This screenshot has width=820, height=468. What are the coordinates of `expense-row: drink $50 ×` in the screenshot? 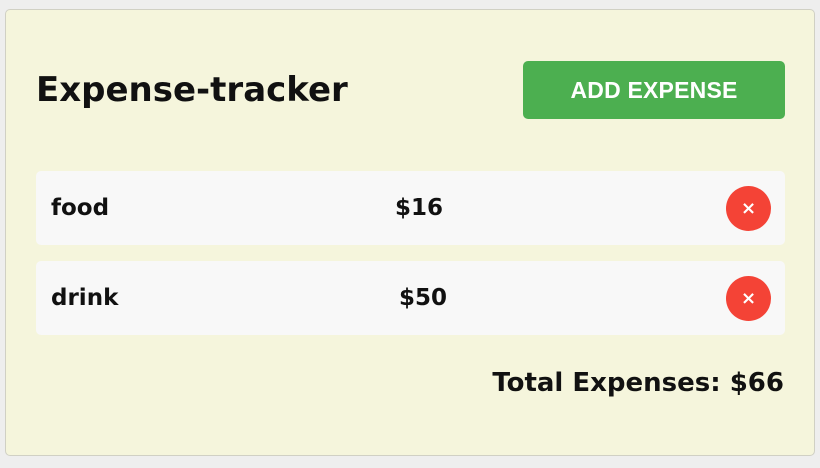 It's located at (410, 298).